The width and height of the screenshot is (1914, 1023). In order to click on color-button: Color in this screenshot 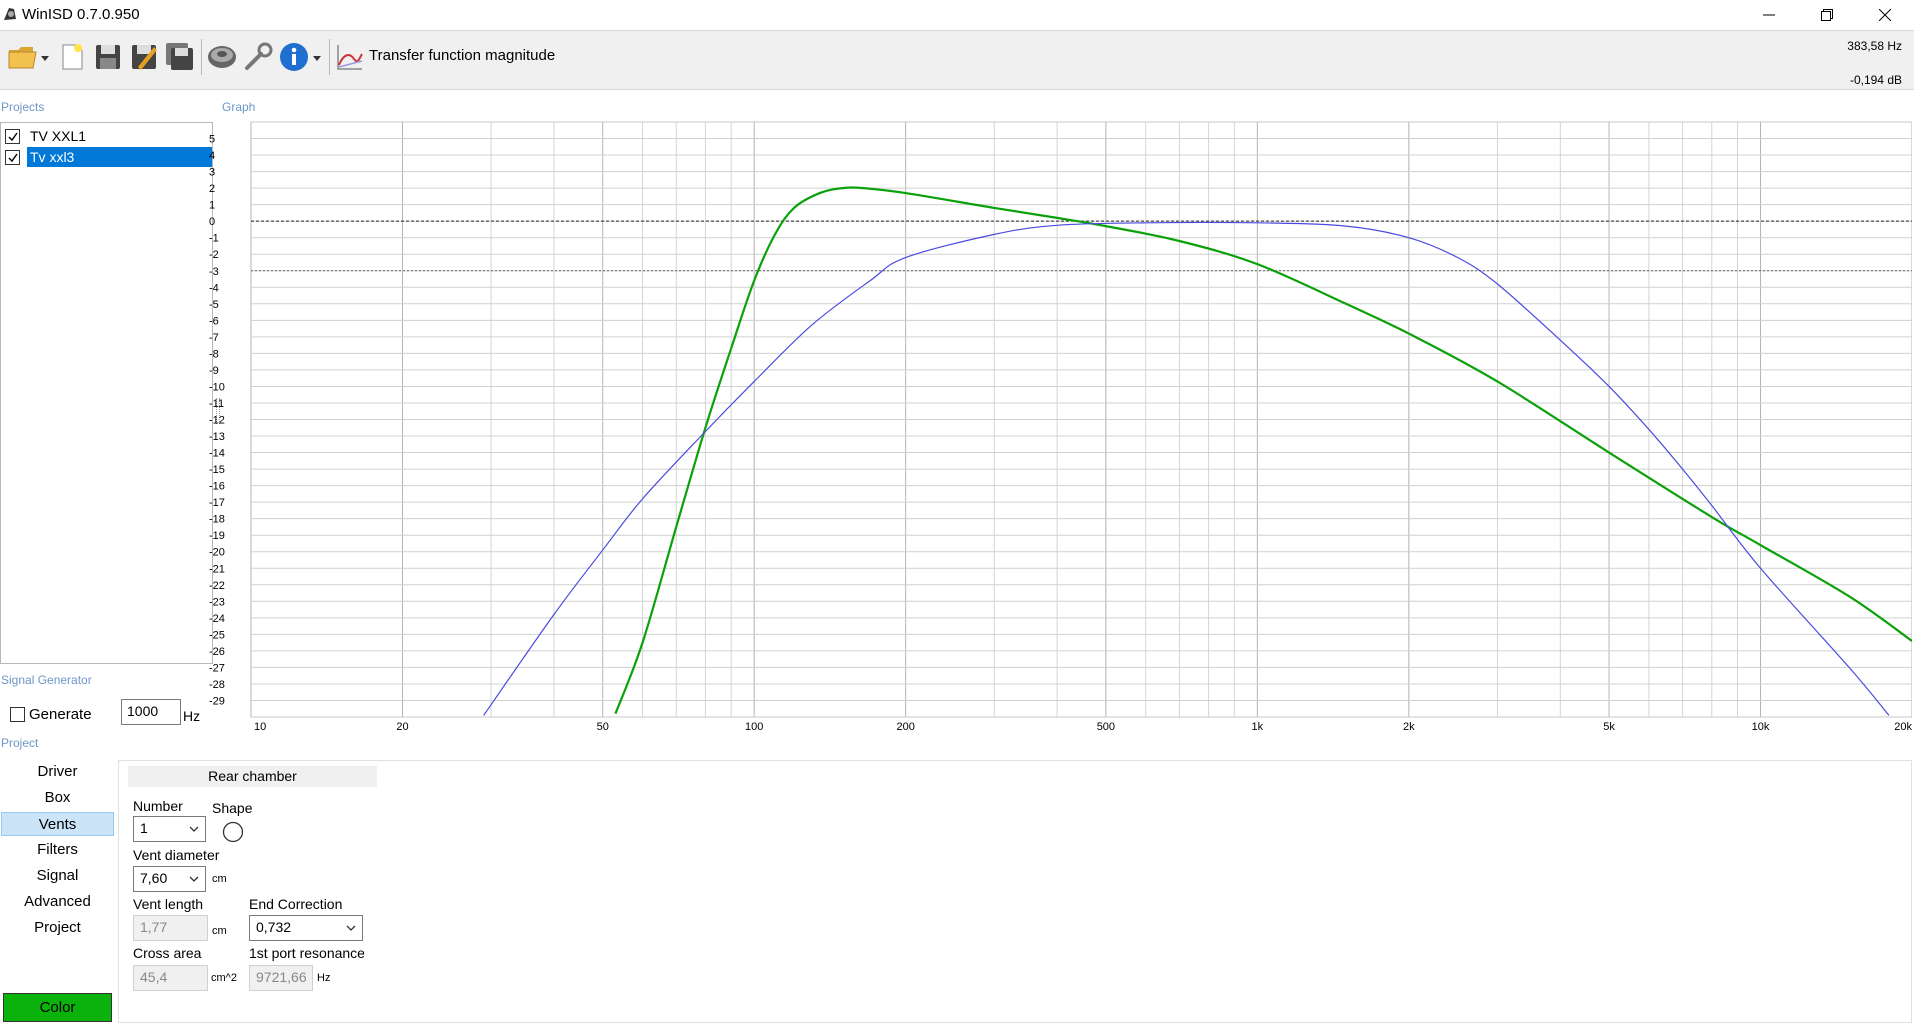, I will do `click(57, 1007)`.